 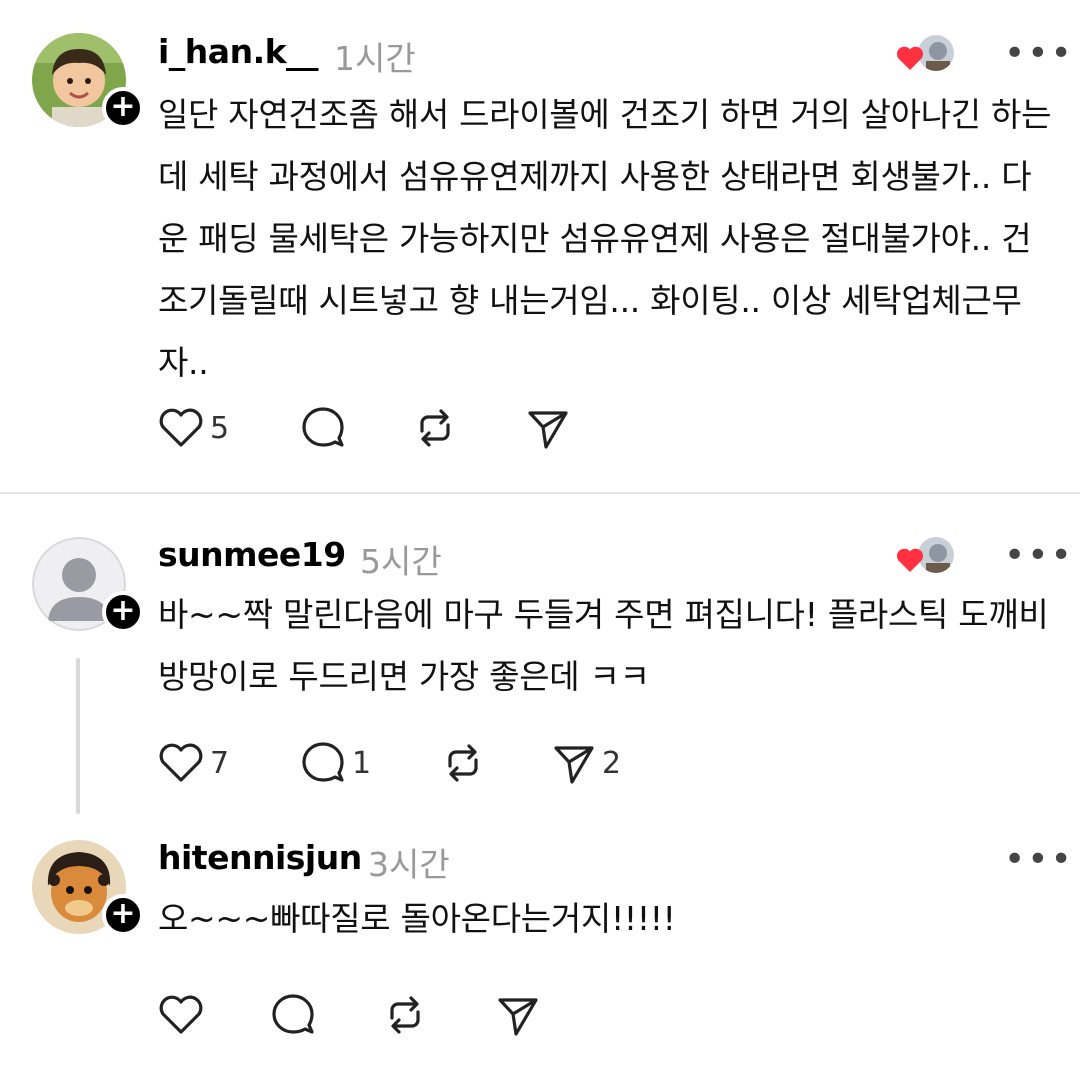 I want to click on like-button: 7, so click(x=193, y=763).